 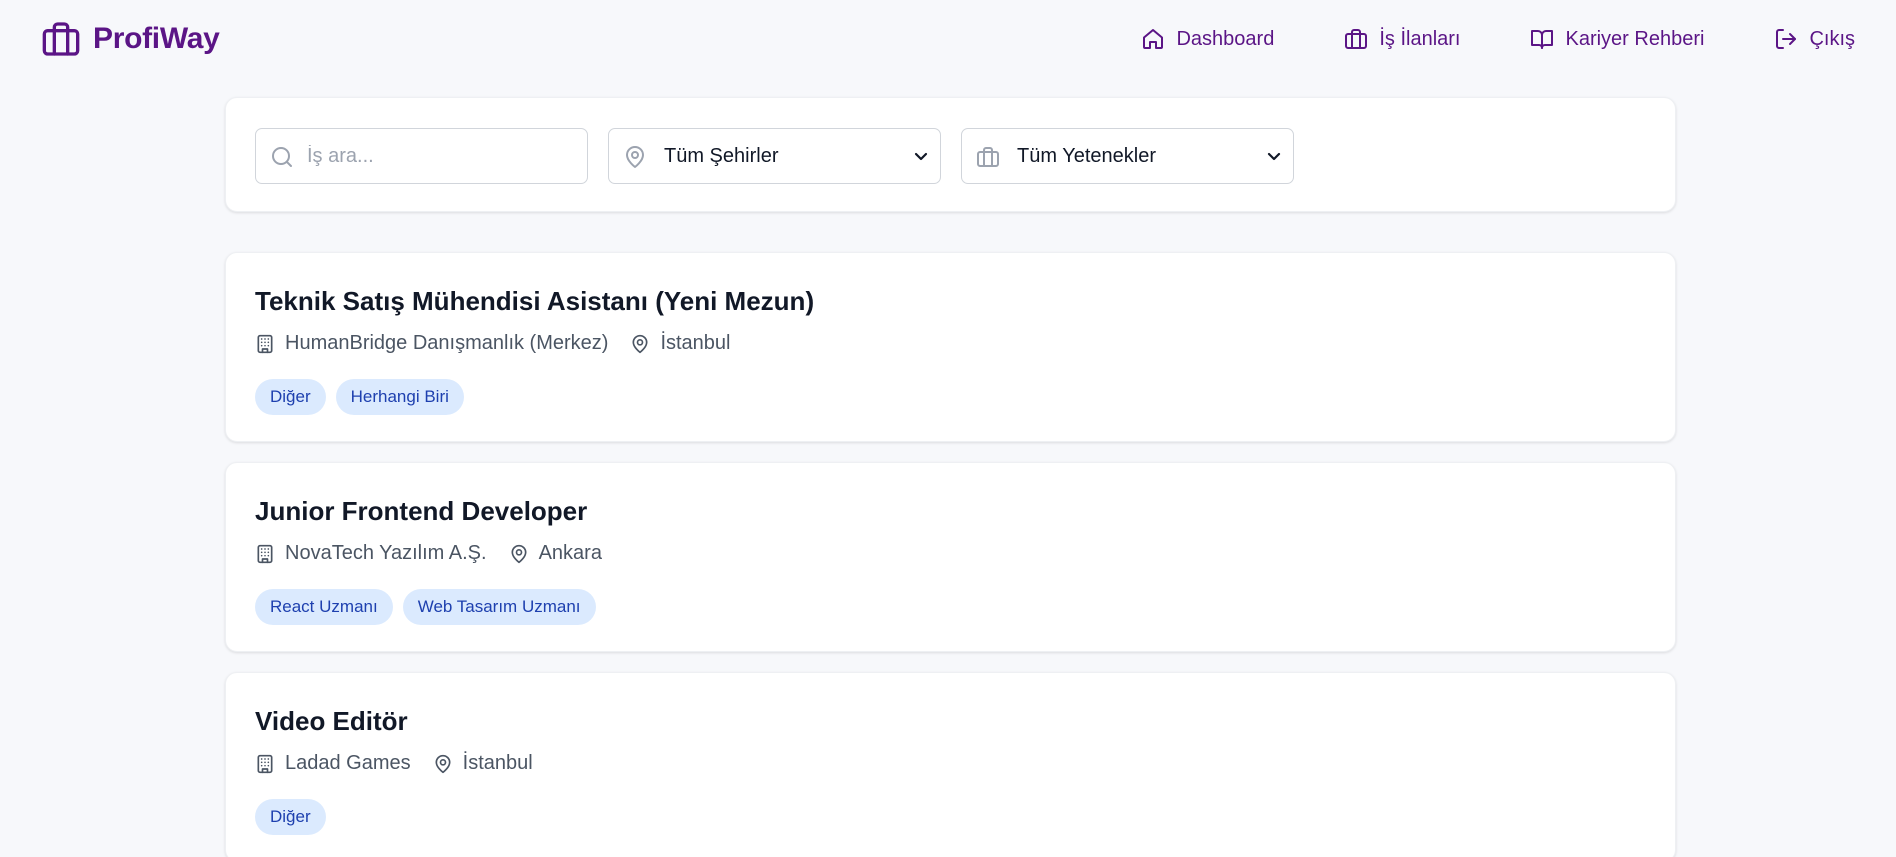 I want to click on job-tags: Diğer Herhangi Biri, so click(x=359, y=397).